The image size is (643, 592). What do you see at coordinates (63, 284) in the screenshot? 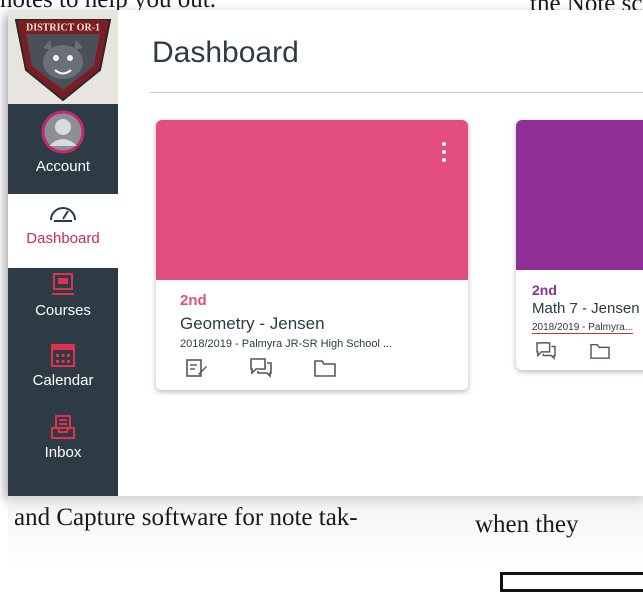
I see `courses-icon` at bounding box center [63, 284].